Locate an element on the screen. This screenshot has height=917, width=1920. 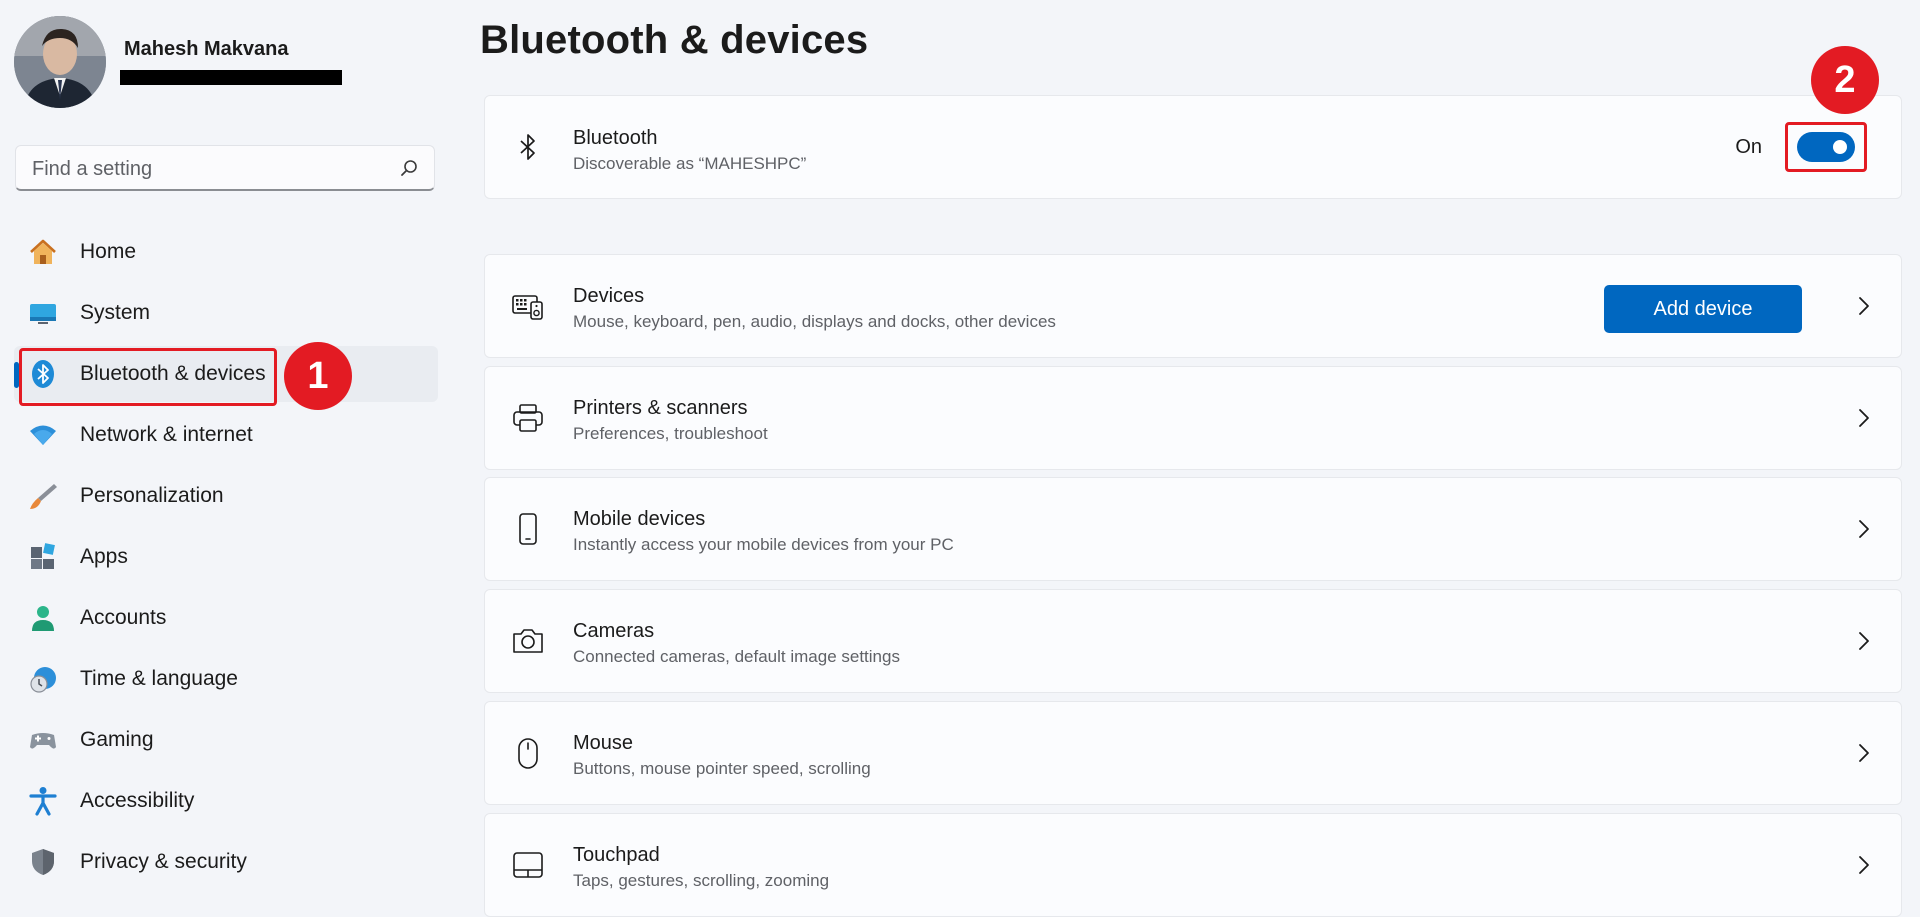
row-title: Touchpad is located at coordinates (616, 855).